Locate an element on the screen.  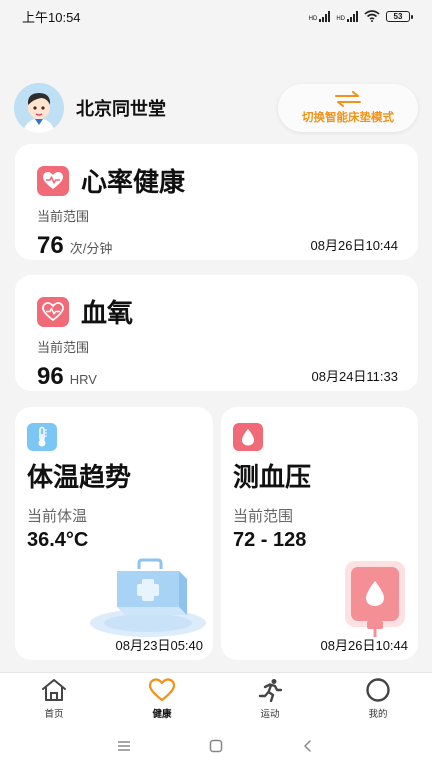
back-icon is located at coordinates (308, 746).